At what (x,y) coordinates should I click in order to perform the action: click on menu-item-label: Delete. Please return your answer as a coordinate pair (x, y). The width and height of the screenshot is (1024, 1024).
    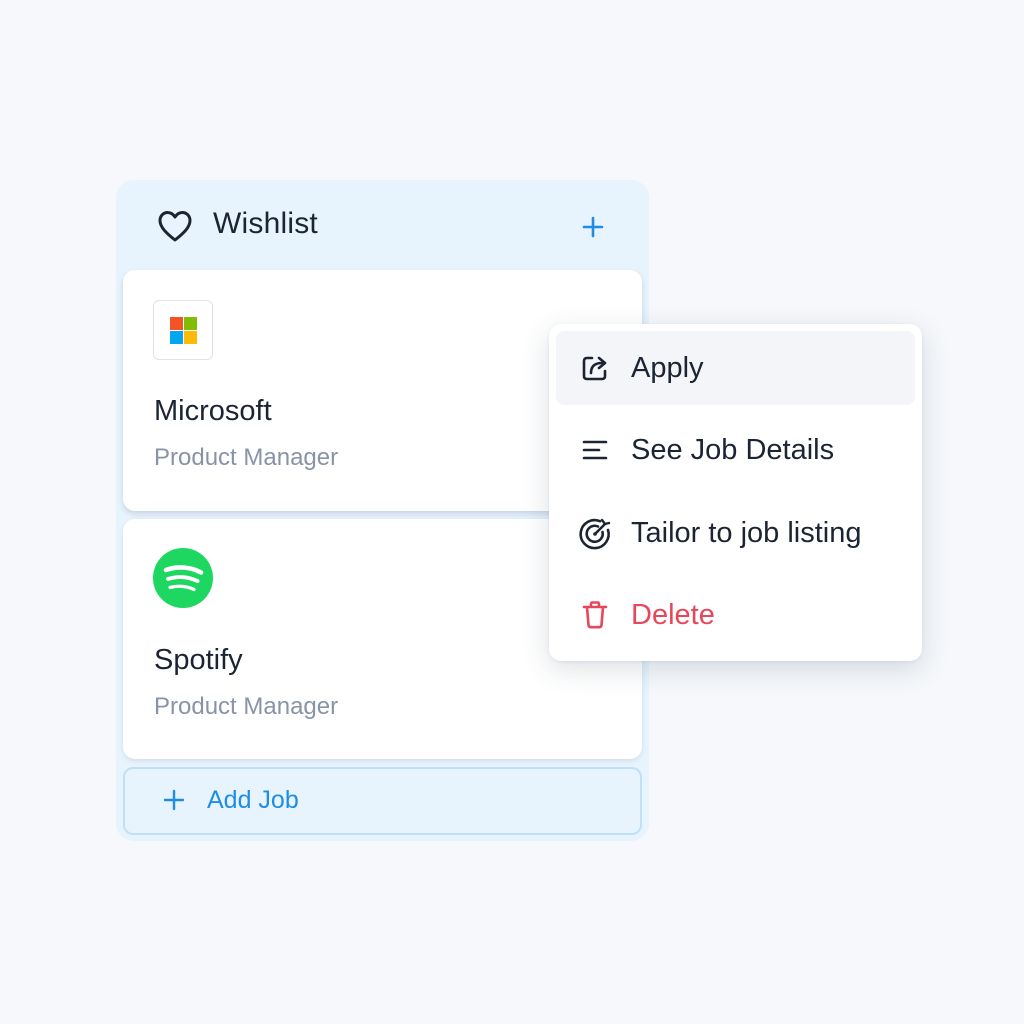
    Looking at the image, I should click on (673, 615).